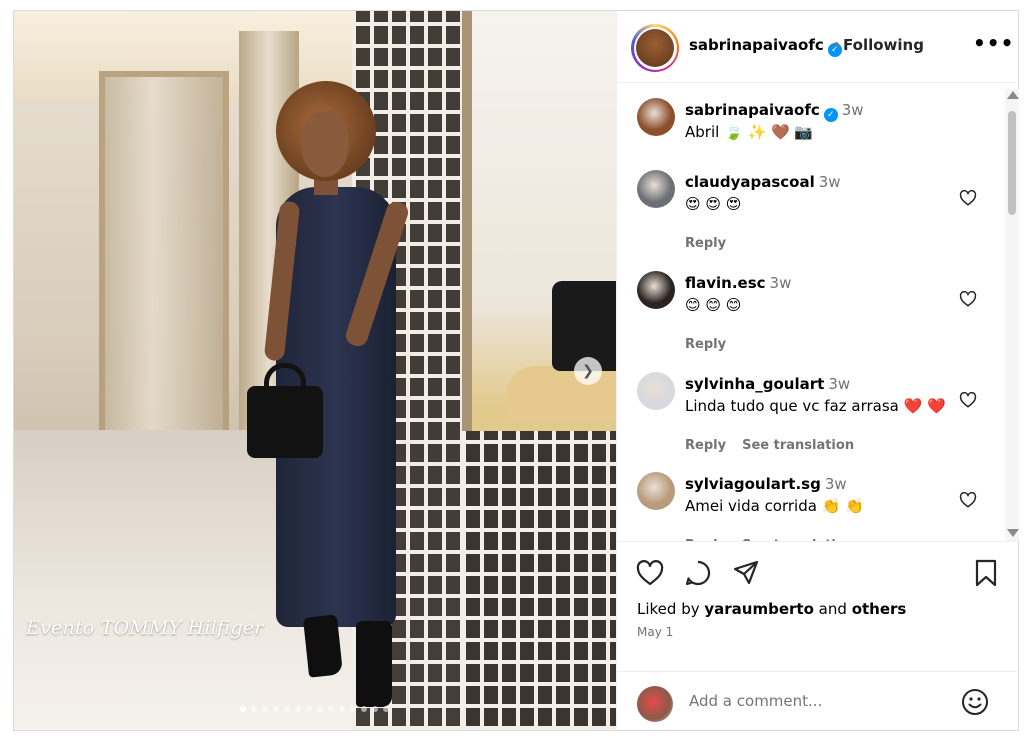 The image size is (1026, 742). I want to click on post-header: sabrinapaivaofc ✓ • Following •••, so click(818, 47).